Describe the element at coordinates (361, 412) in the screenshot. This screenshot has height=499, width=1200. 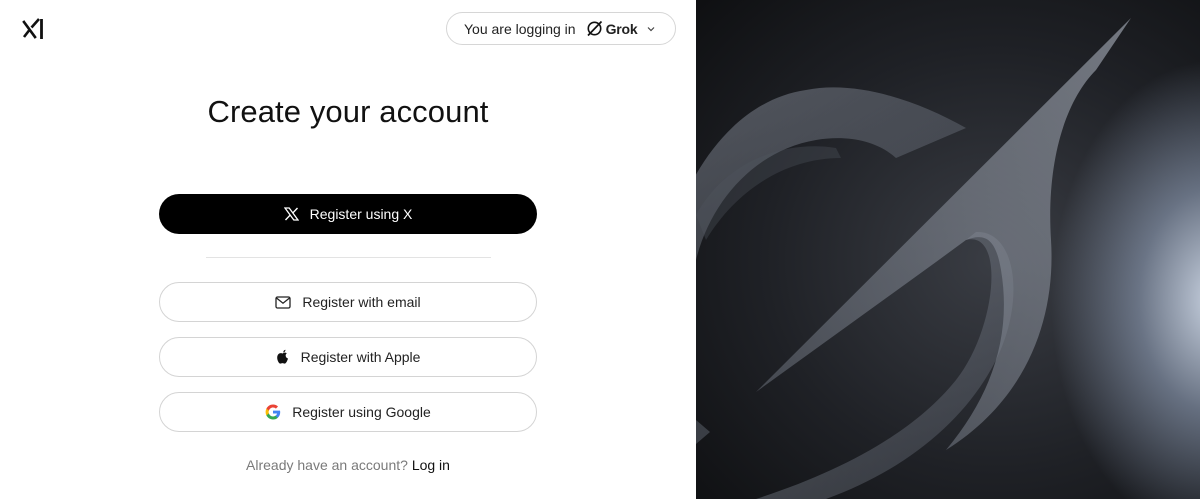
I see `register-google-label: Register using Google` at that location.